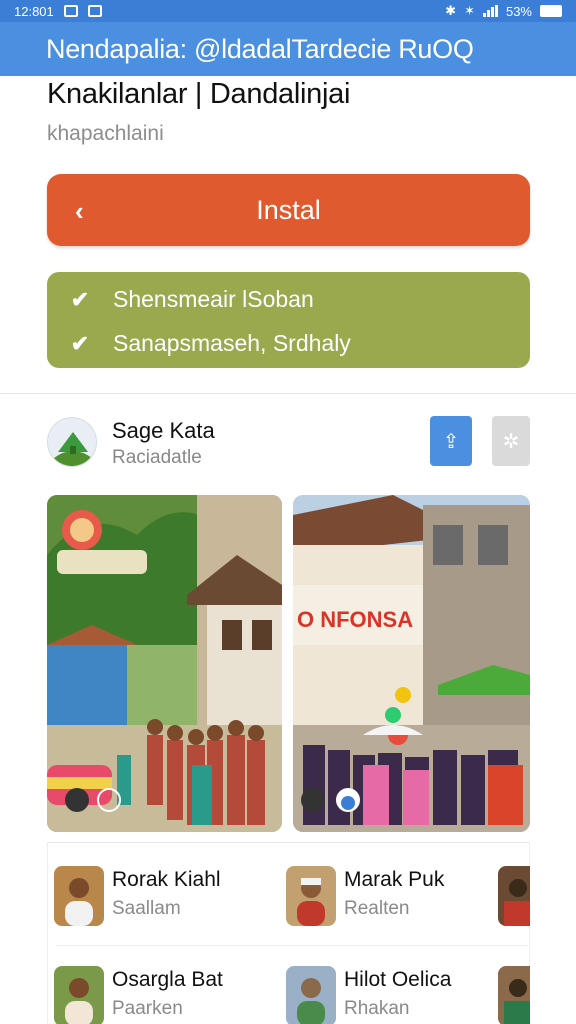 This screenshot has height=1024, width=576. What do you see at coordinates (232, 343) in the screenshot?
I see `feature-label: Sanapsmaseh, Srdhaly` at bounding box center [232, 343].